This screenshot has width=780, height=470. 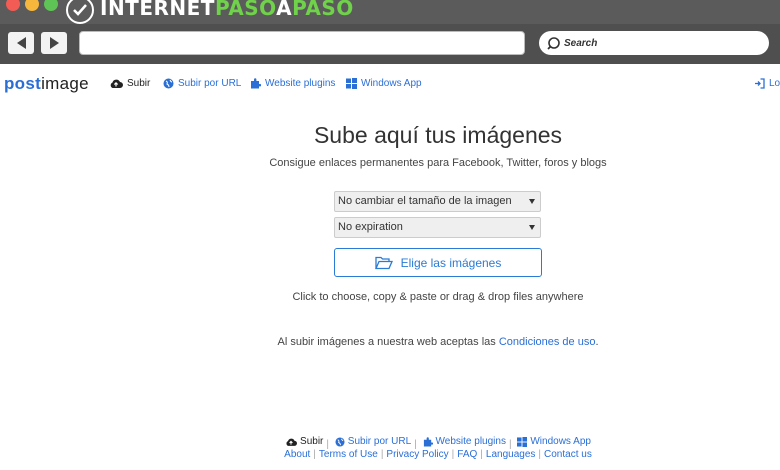 What do you see at coordinates (511, 454) in the screenshot?
I see `footer-languages: Languages` at bounding box center [511, 454].